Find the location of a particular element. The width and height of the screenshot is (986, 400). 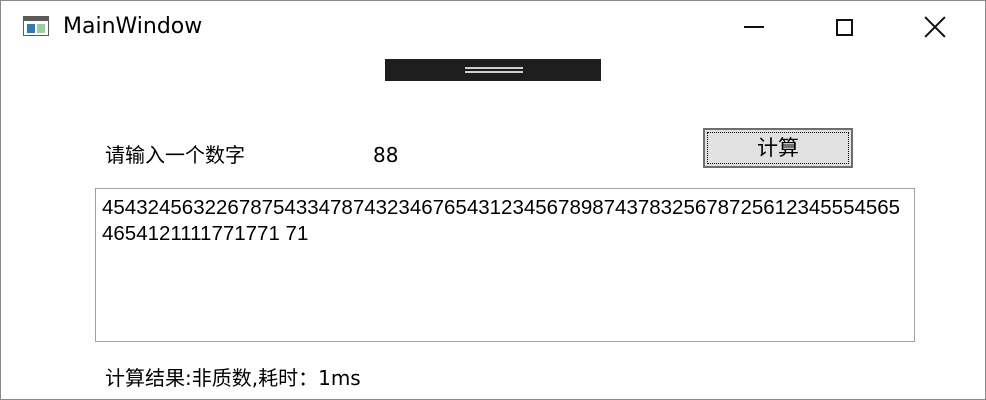

close-button is located at coordinates (935, 27).